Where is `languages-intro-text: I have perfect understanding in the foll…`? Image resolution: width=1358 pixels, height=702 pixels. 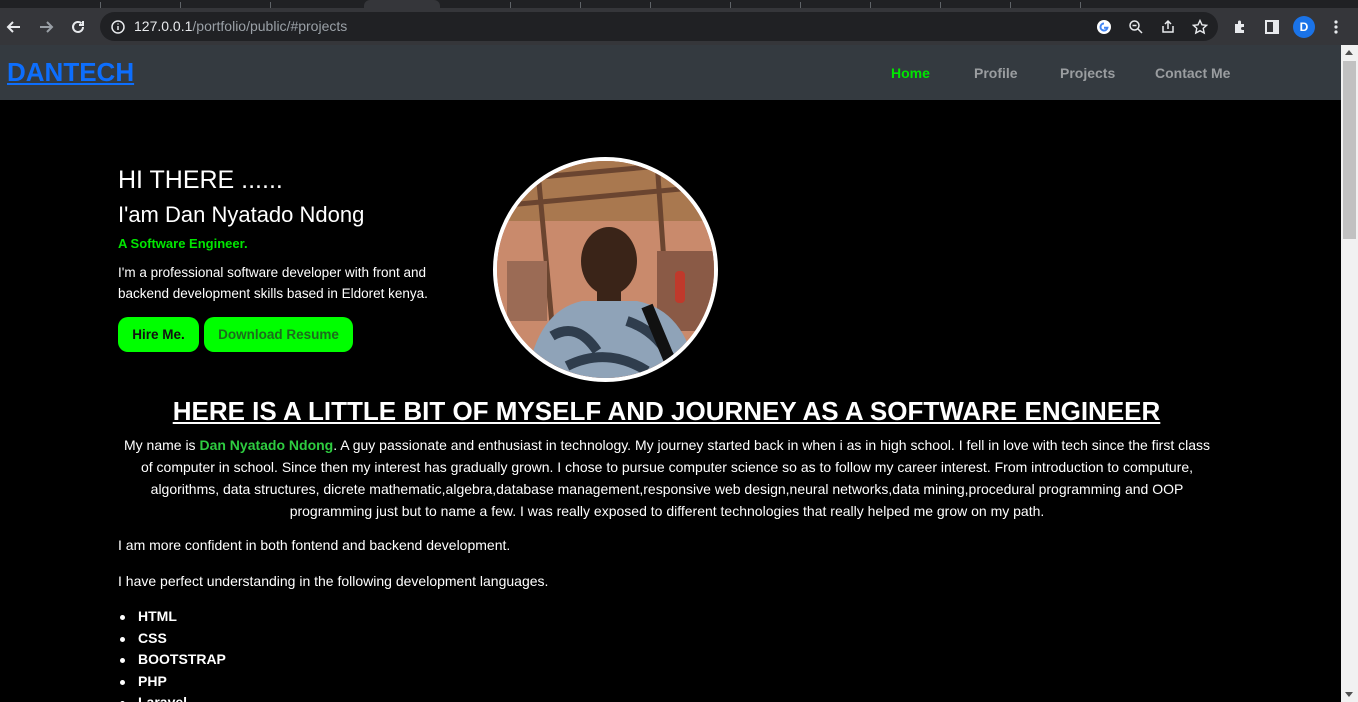
languages-intro-text: I have perfect understanding in the foll… is located at coordinates (333, 581).